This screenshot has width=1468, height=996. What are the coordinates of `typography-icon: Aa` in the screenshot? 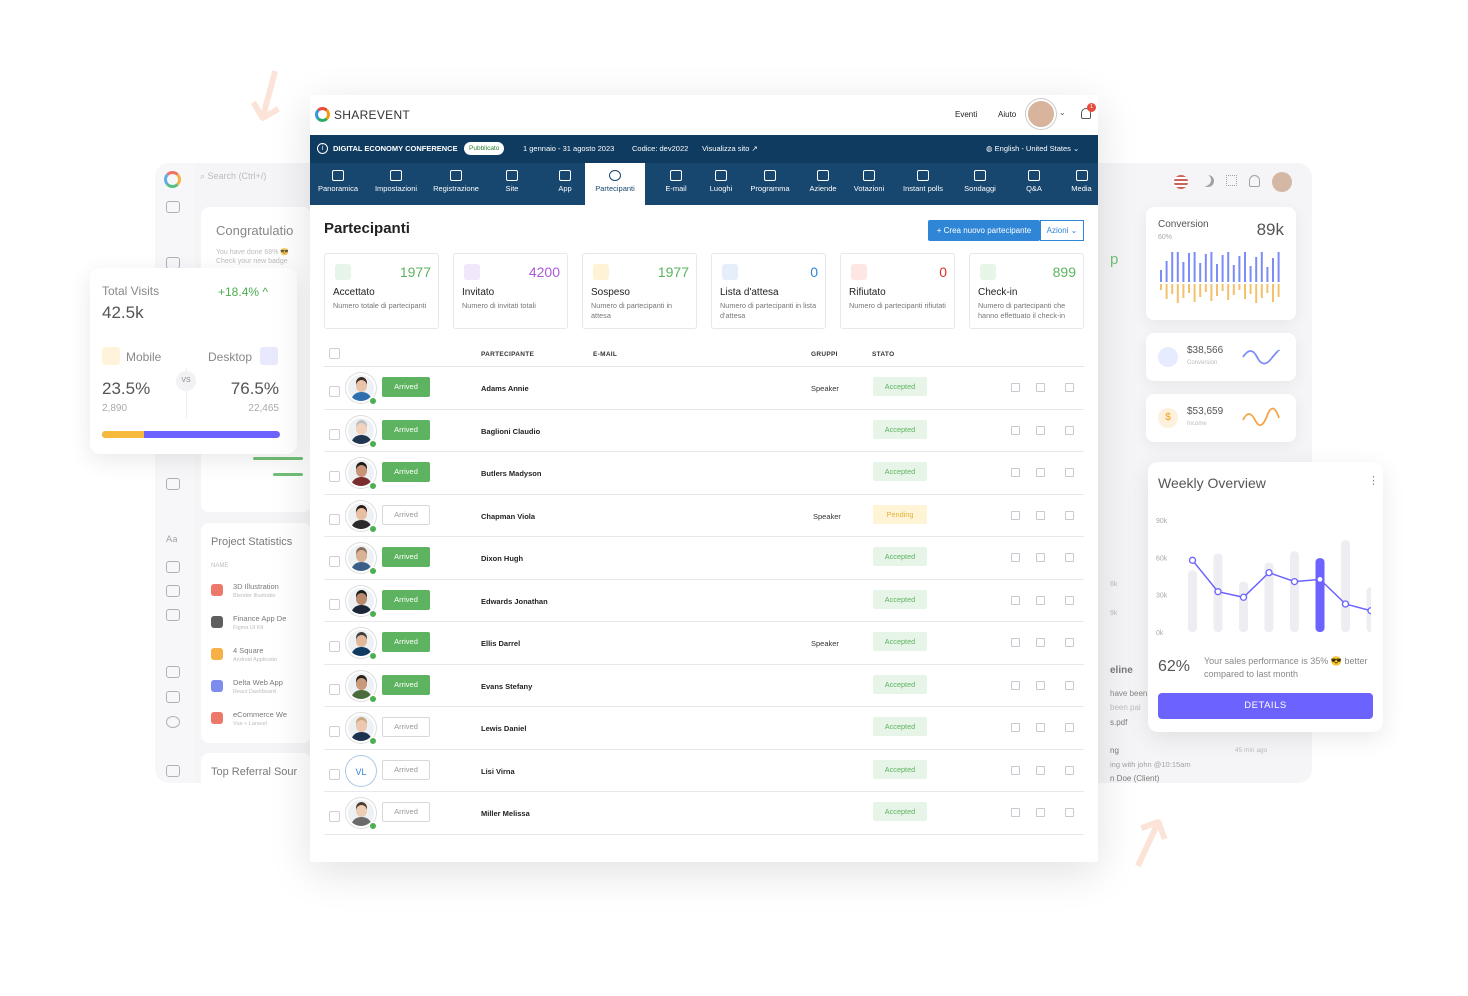 It's located at (172, 540).